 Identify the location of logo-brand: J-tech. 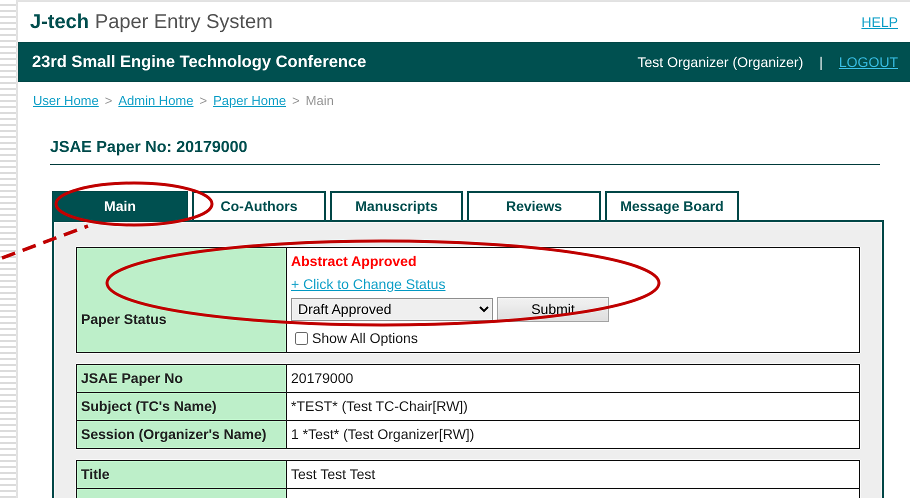
(59, 22).